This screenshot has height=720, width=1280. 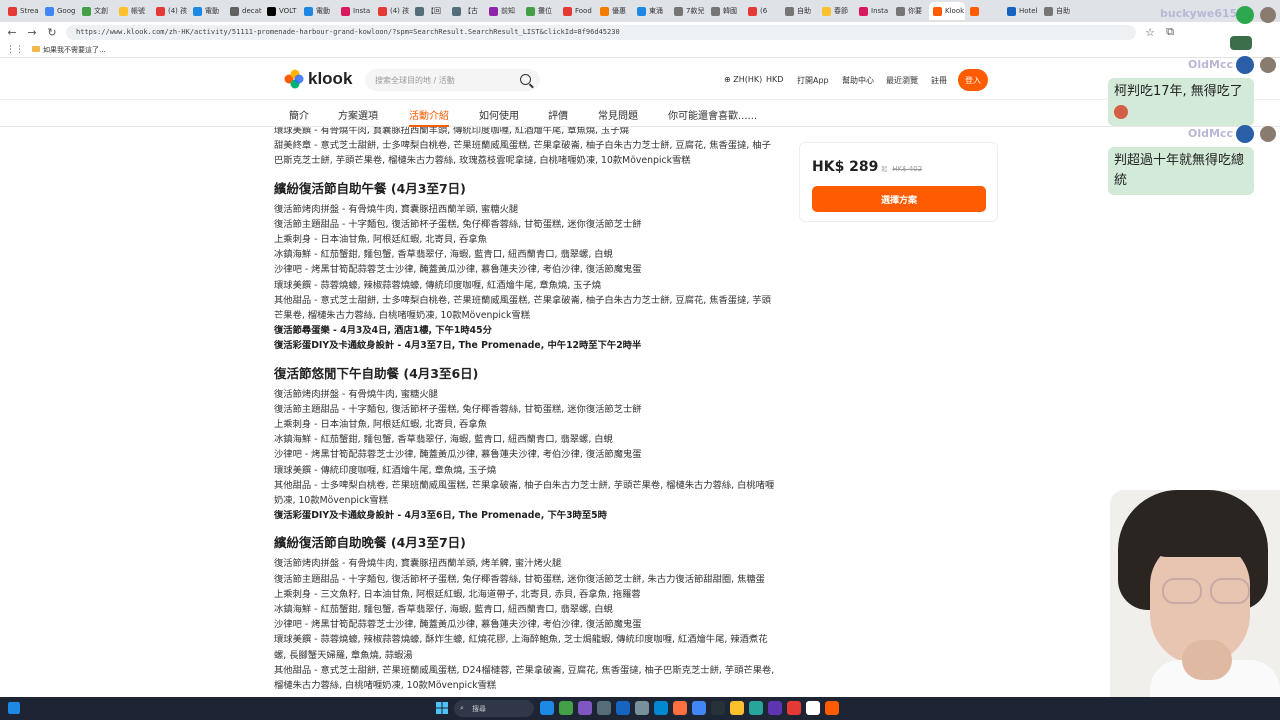 I want to click on browser-tab: 你要, so click(x=910, y=11).